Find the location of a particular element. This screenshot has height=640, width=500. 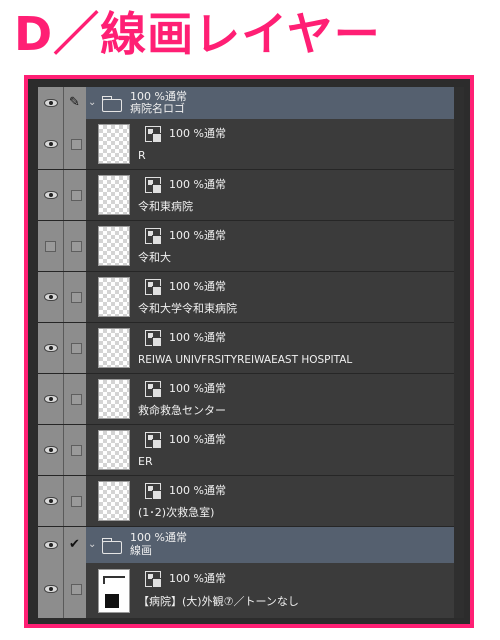

layer-row: 100 %通常 【病院】(大)外観⑦／トーンなし is located at coordinates (251, 590).